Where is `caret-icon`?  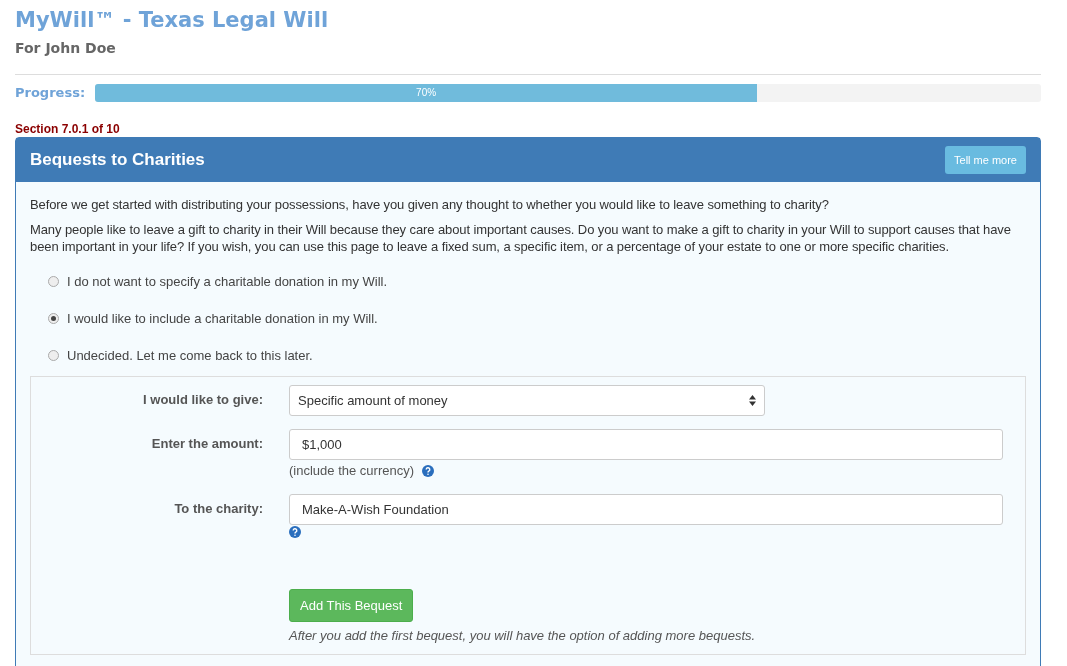
caret-icon is located at coordinates (752, 400).